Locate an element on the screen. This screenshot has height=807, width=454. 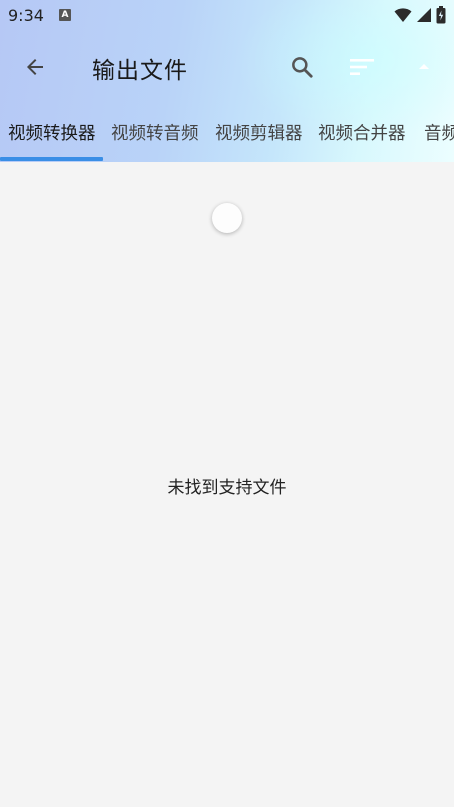
caret-up-icon is located at coordinates (424, 66).